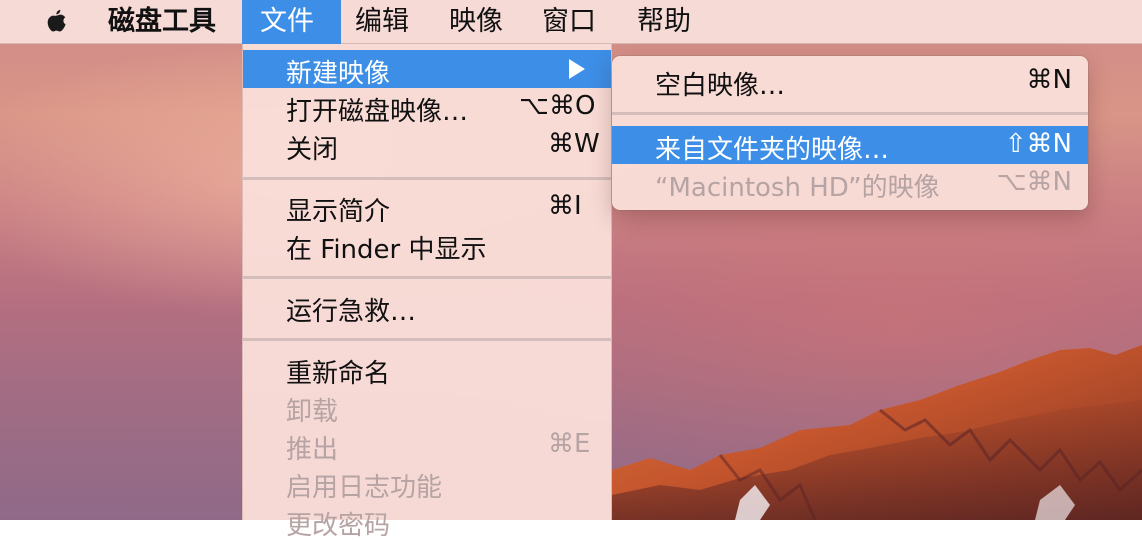  What do you see at coordinates (797, 188) in the screenshot?
I see `menu-item-label: “Macintosh HD”的映像` at bounding box center [797, 188].